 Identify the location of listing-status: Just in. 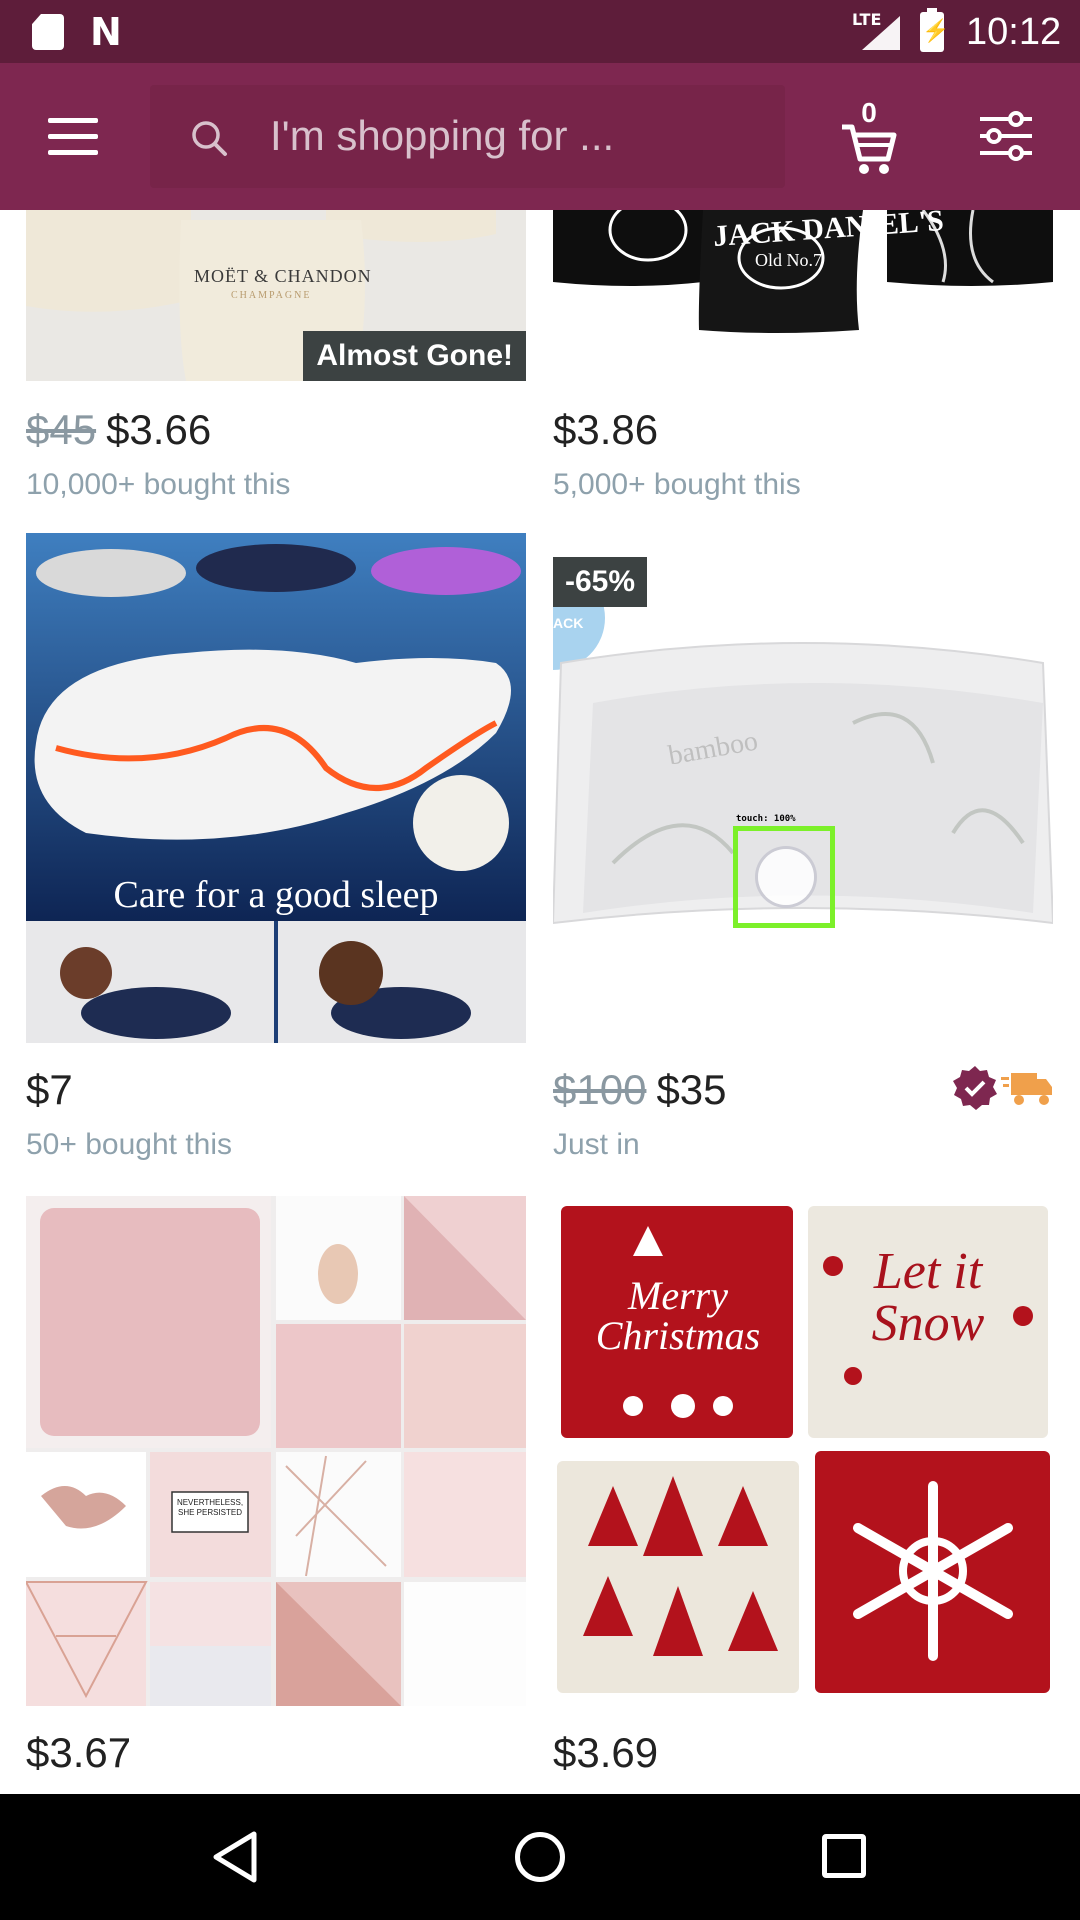
(596, 1144).